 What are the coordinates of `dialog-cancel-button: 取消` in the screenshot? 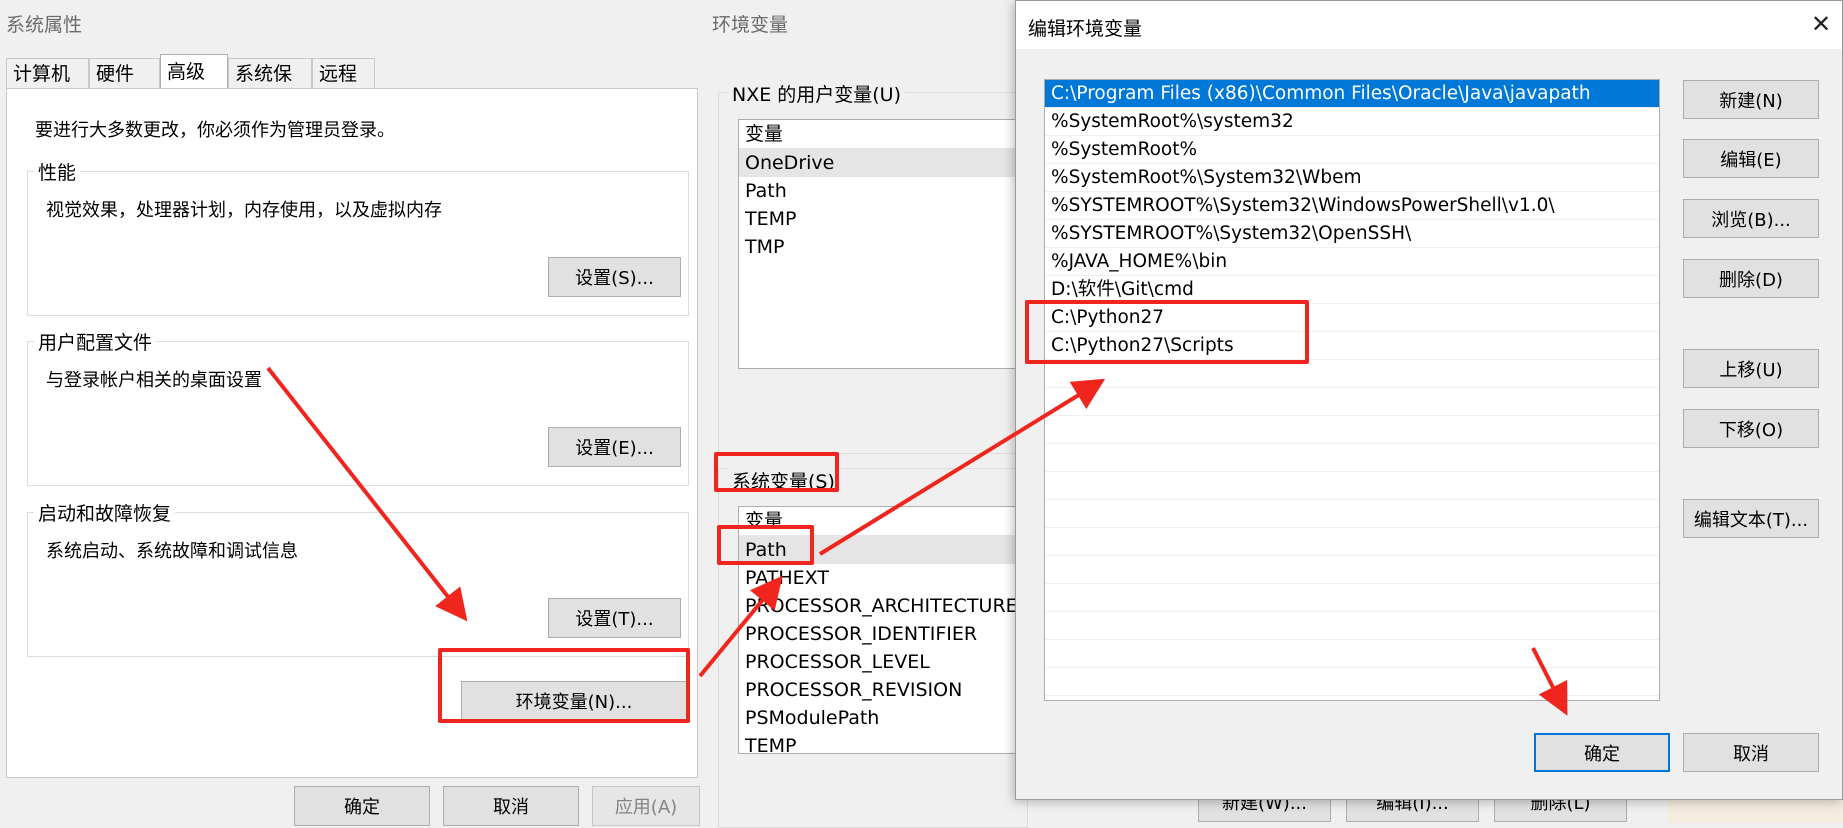 It's located at (1751, 752).